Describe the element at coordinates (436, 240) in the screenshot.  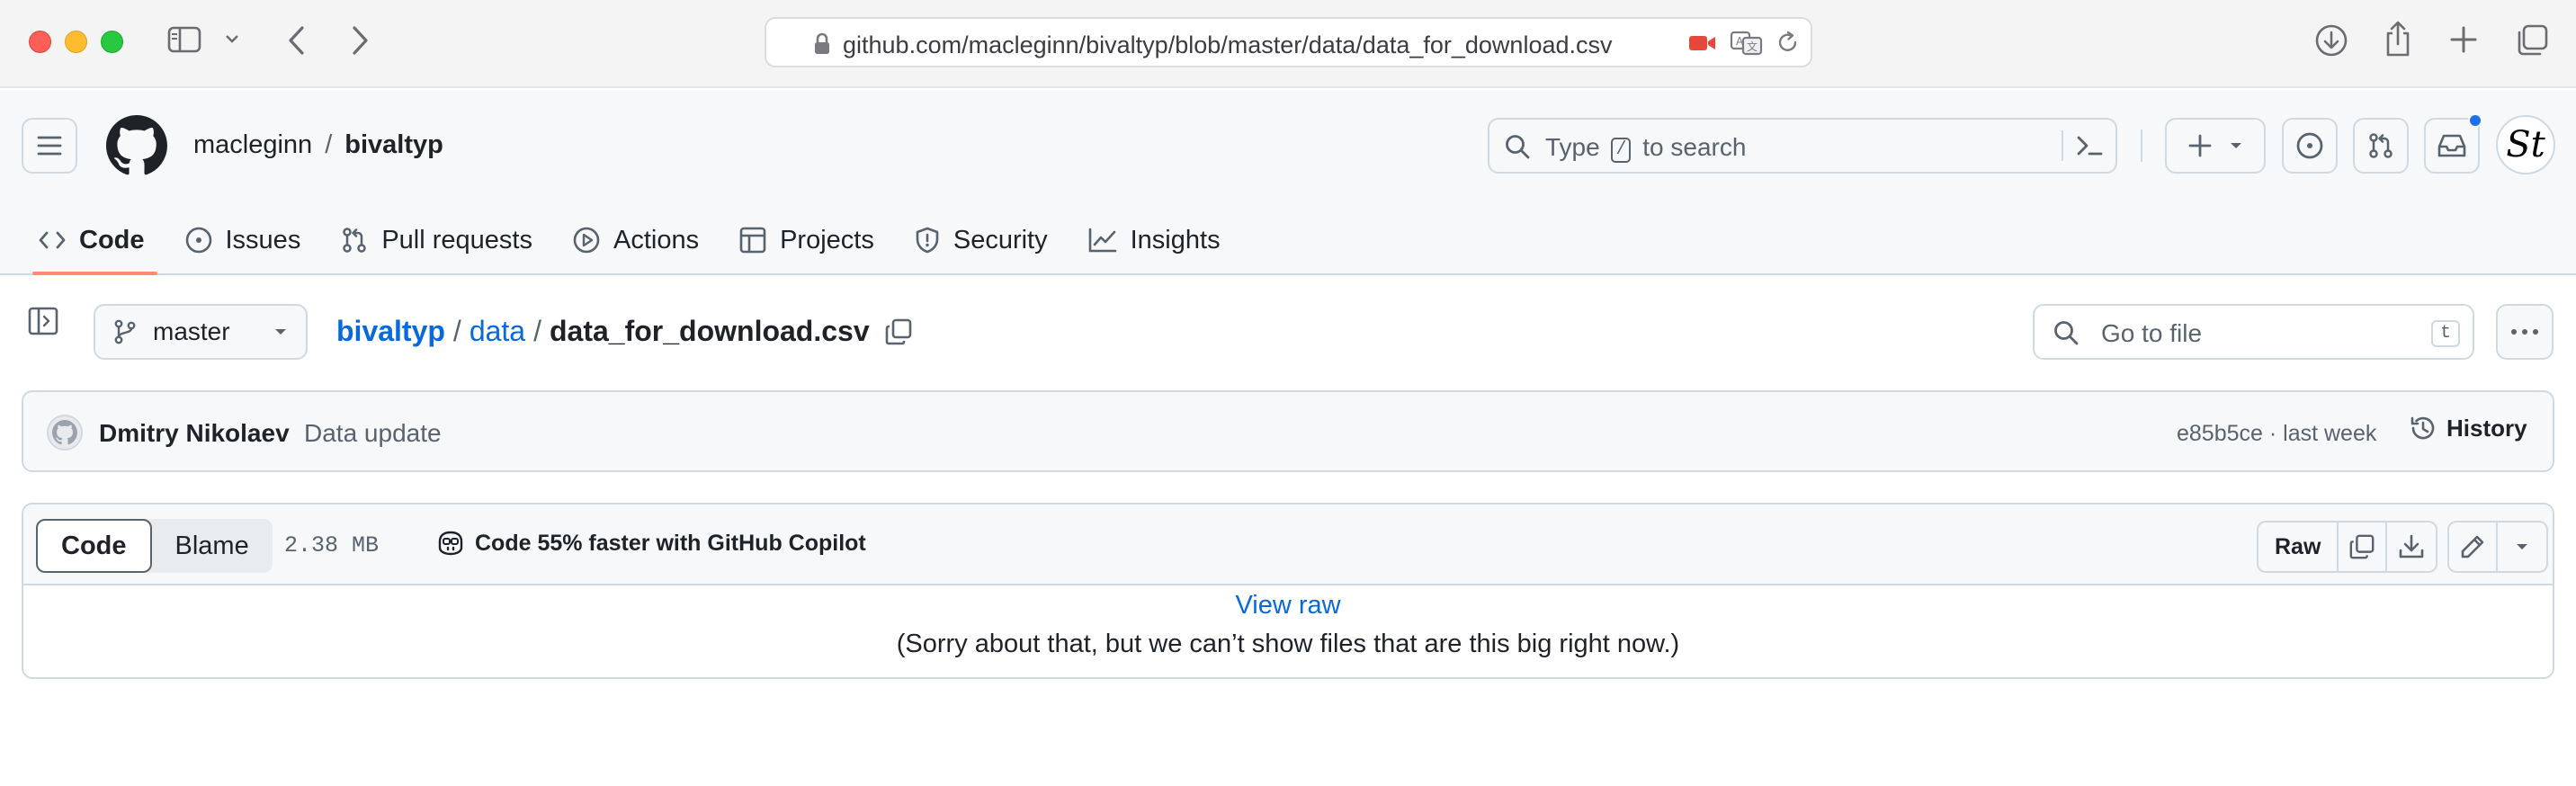
I see `tab-pull-requests: Pull requests` at that location.